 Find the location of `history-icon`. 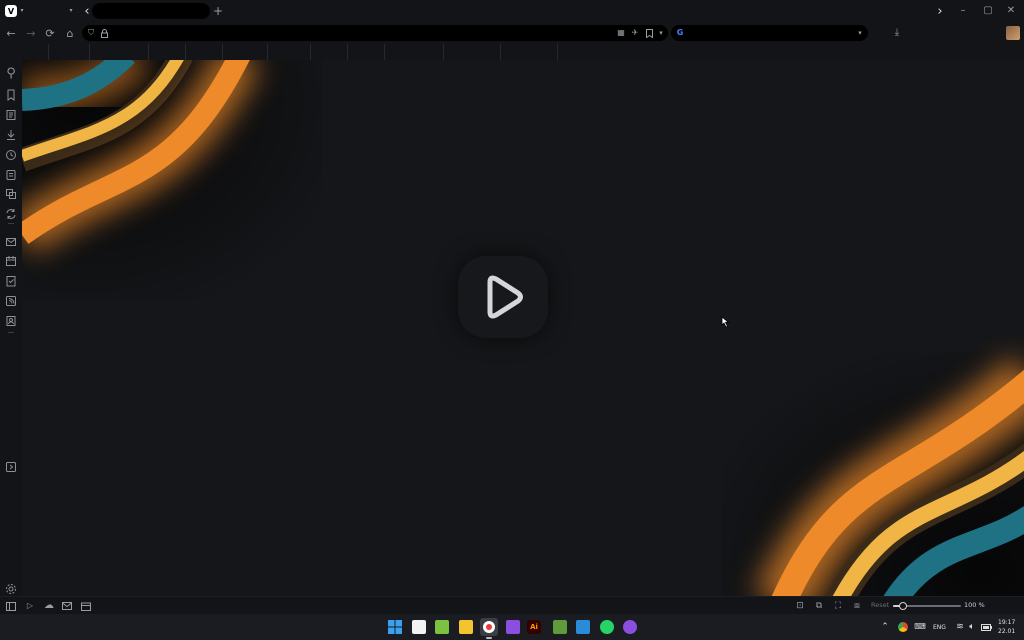

history-icon is located at coordinates (11, 153).